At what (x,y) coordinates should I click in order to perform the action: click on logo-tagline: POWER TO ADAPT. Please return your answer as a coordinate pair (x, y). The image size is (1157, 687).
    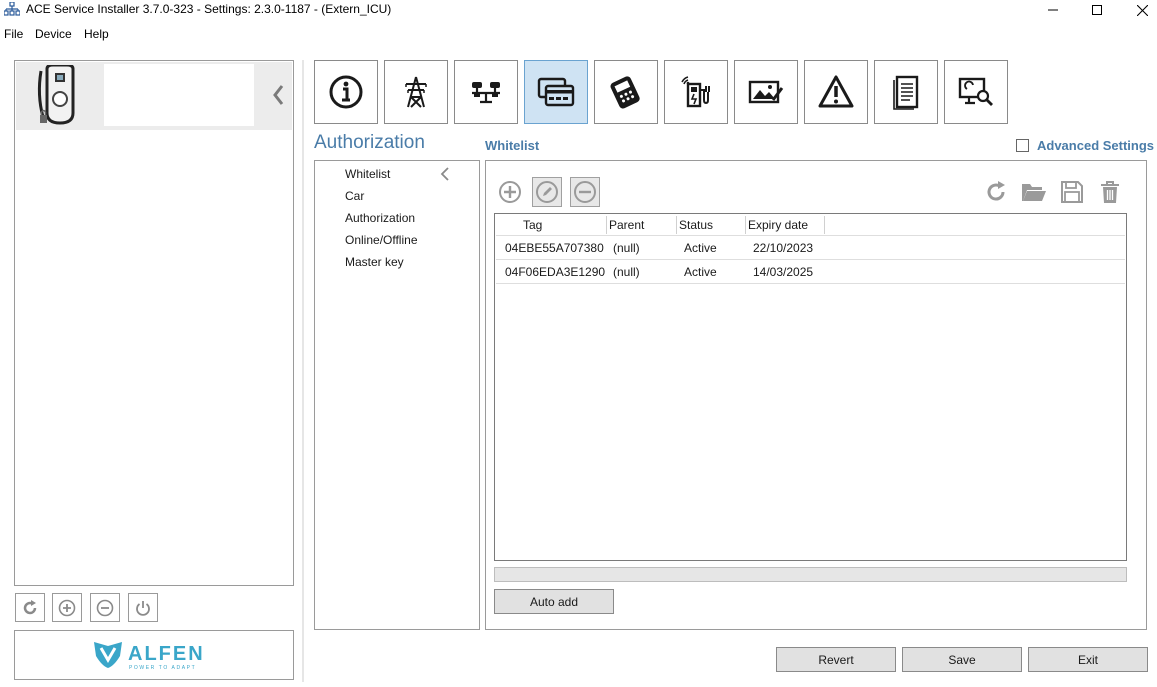
    Looking at the image, I should click on (162, 668).